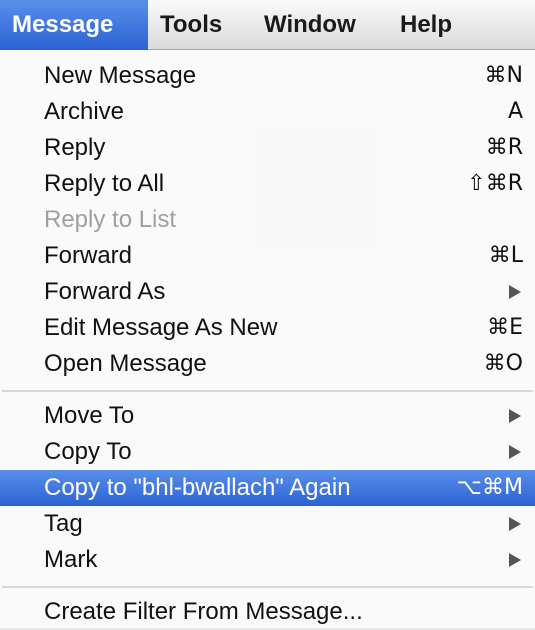 Image resolution: width=535 pixels, height=630 pixels. I want to click on menu-item-label: Move To, so click(89, 415).